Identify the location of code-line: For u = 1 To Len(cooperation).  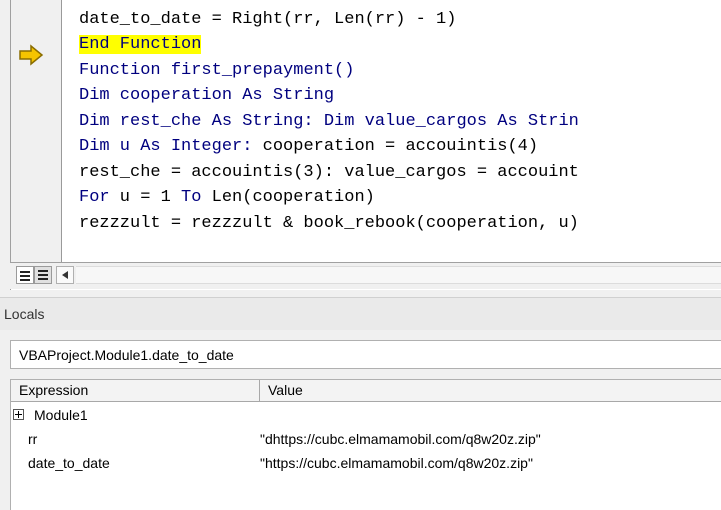
(227, 197).